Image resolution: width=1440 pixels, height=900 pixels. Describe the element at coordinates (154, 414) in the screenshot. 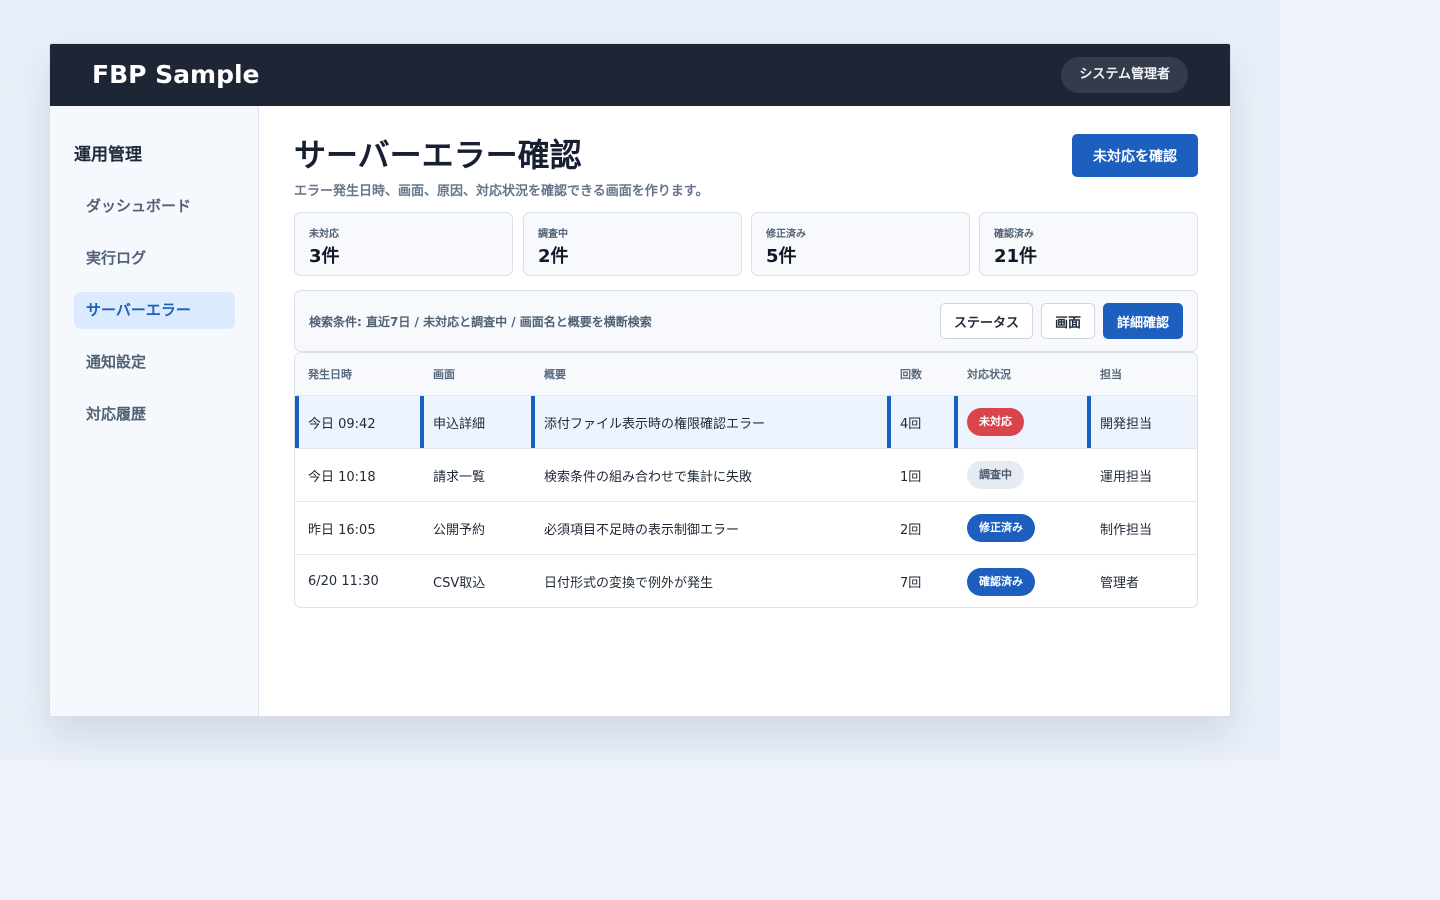

I see `sidebar-item-response-history: 対応履歴` at that location.